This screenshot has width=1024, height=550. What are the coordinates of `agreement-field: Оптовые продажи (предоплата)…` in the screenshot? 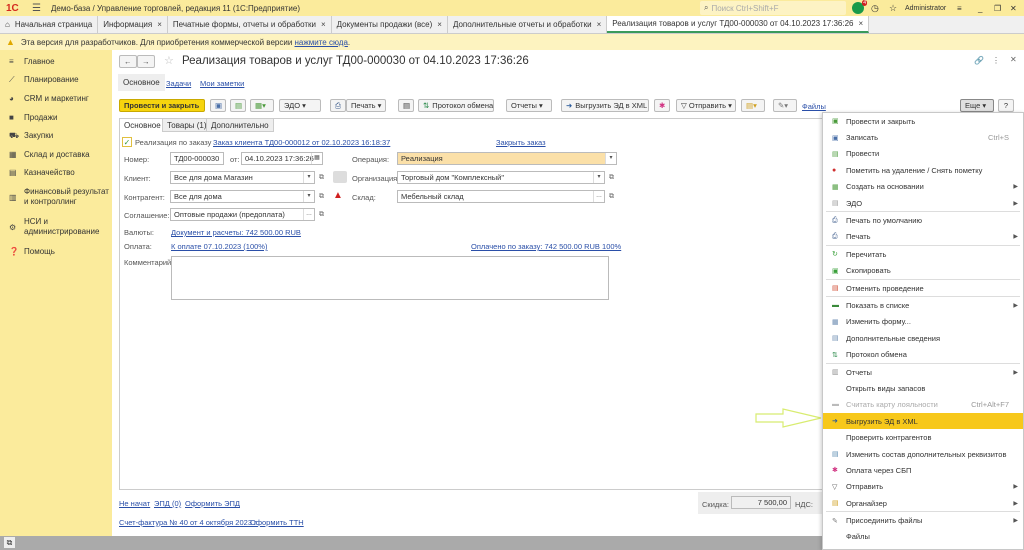 It's located at (242, 214).